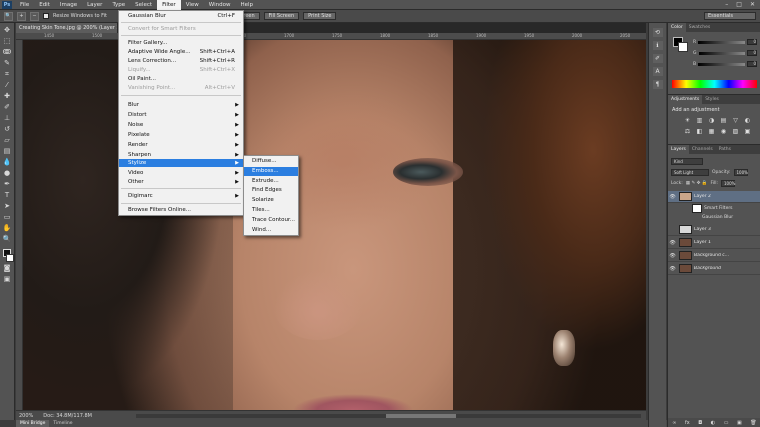 The width and height of the screenshot is (760, 427). I want to click on zoom-in-icon: +, so click(21, 16).